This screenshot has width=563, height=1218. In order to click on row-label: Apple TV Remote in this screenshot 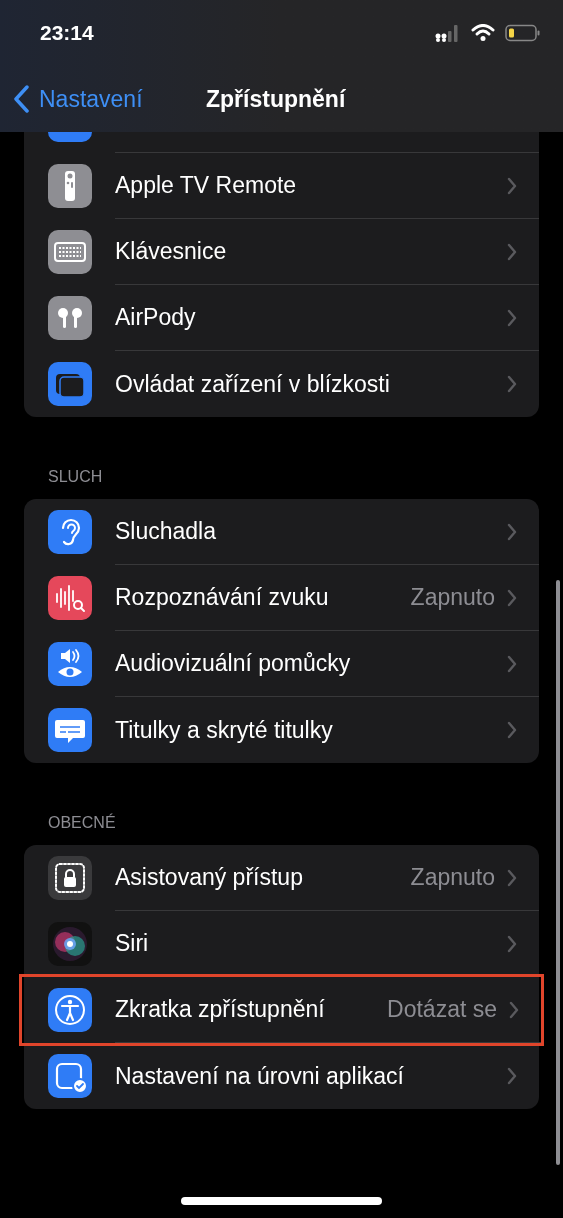, I will do `click(206, 186)`.